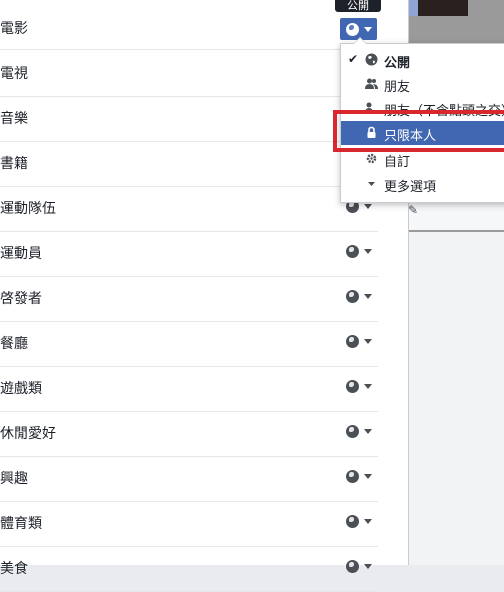  I want to click on category-label: 體育類, so click(21, 524).